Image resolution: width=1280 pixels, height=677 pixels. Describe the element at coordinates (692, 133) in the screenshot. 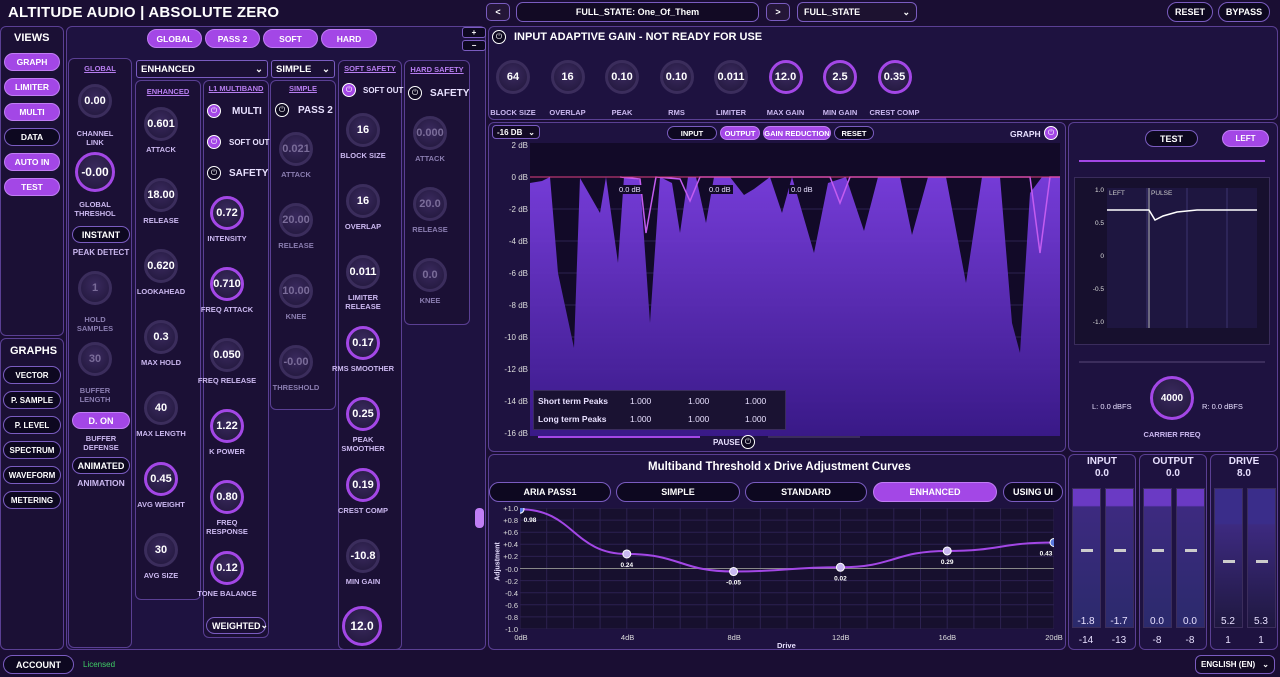

I see `graph-input-button: INPUT` at that location.